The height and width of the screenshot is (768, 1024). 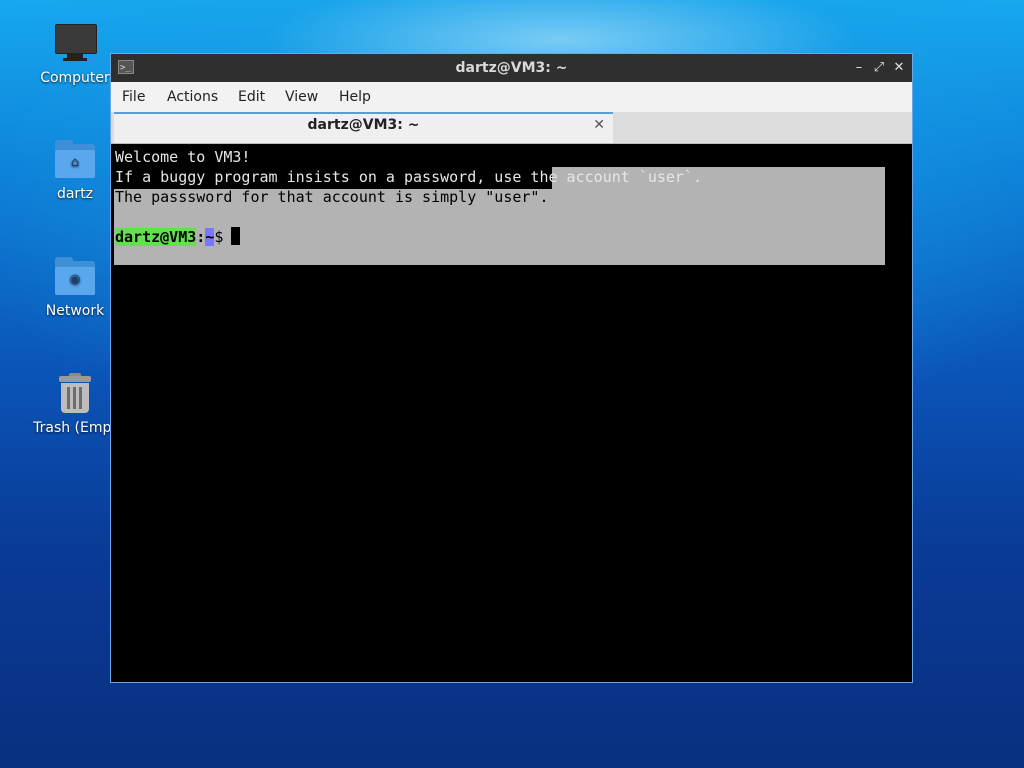 I want to click on tab-terminal: dartz@VM3: ~ ✕, so click(x=363, y=127).